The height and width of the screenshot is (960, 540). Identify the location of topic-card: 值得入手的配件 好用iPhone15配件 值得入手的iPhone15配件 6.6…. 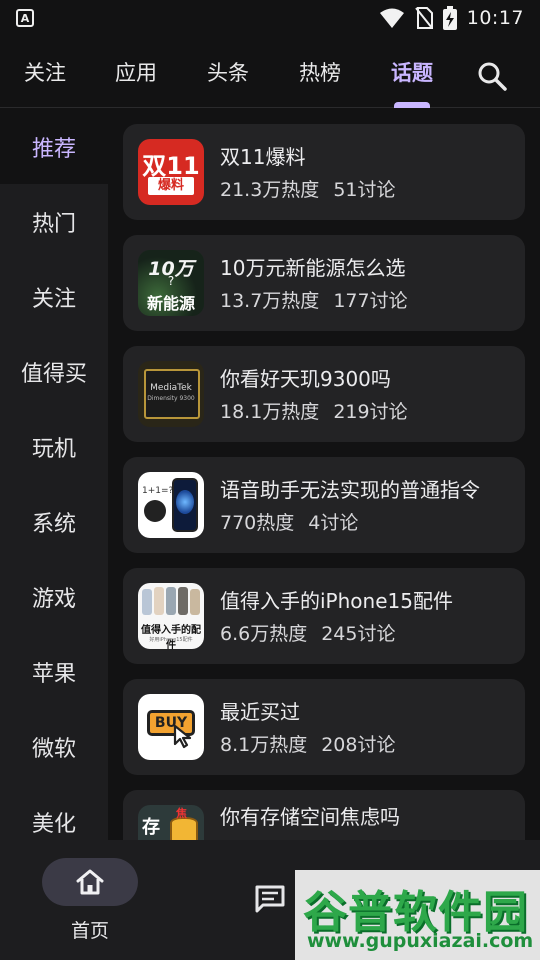
(324, 616).